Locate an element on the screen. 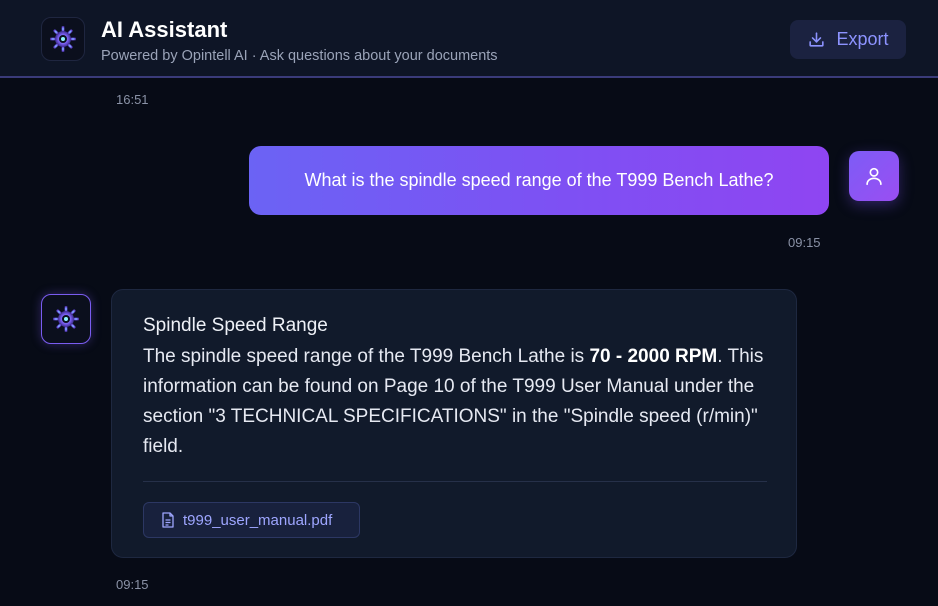 The width and height of the screenshot is (938, 606). source-file-chip: t999_user_manual.pdf is located at coordinates (251, 520).